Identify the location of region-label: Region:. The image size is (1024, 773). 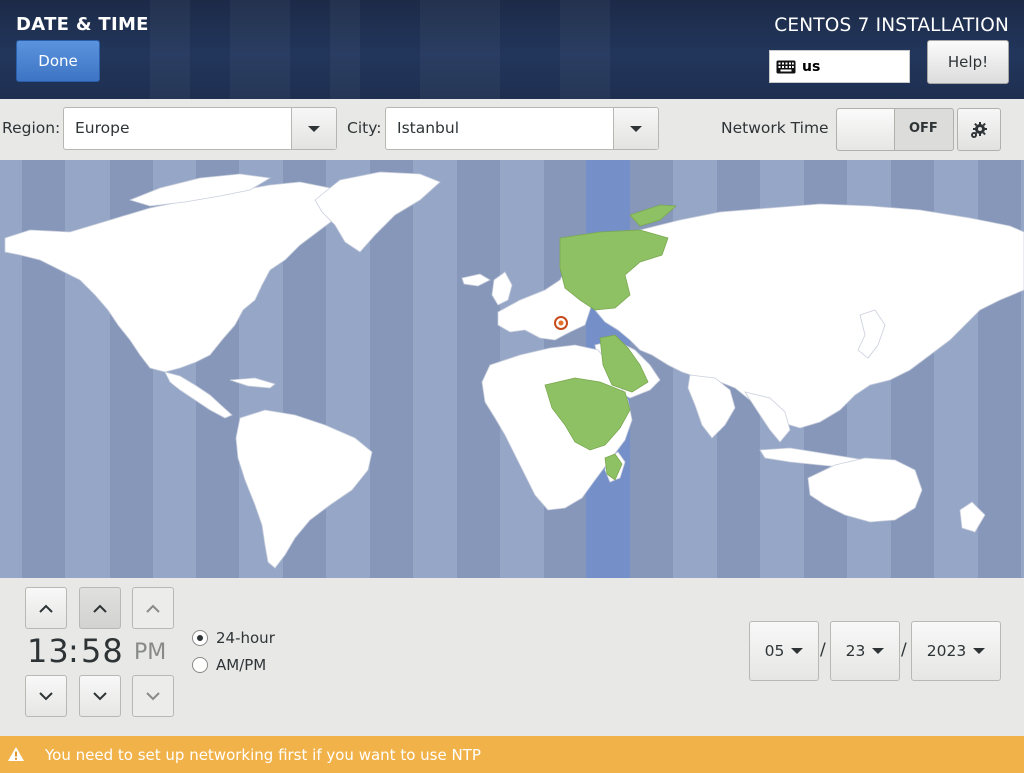
(31, 128).